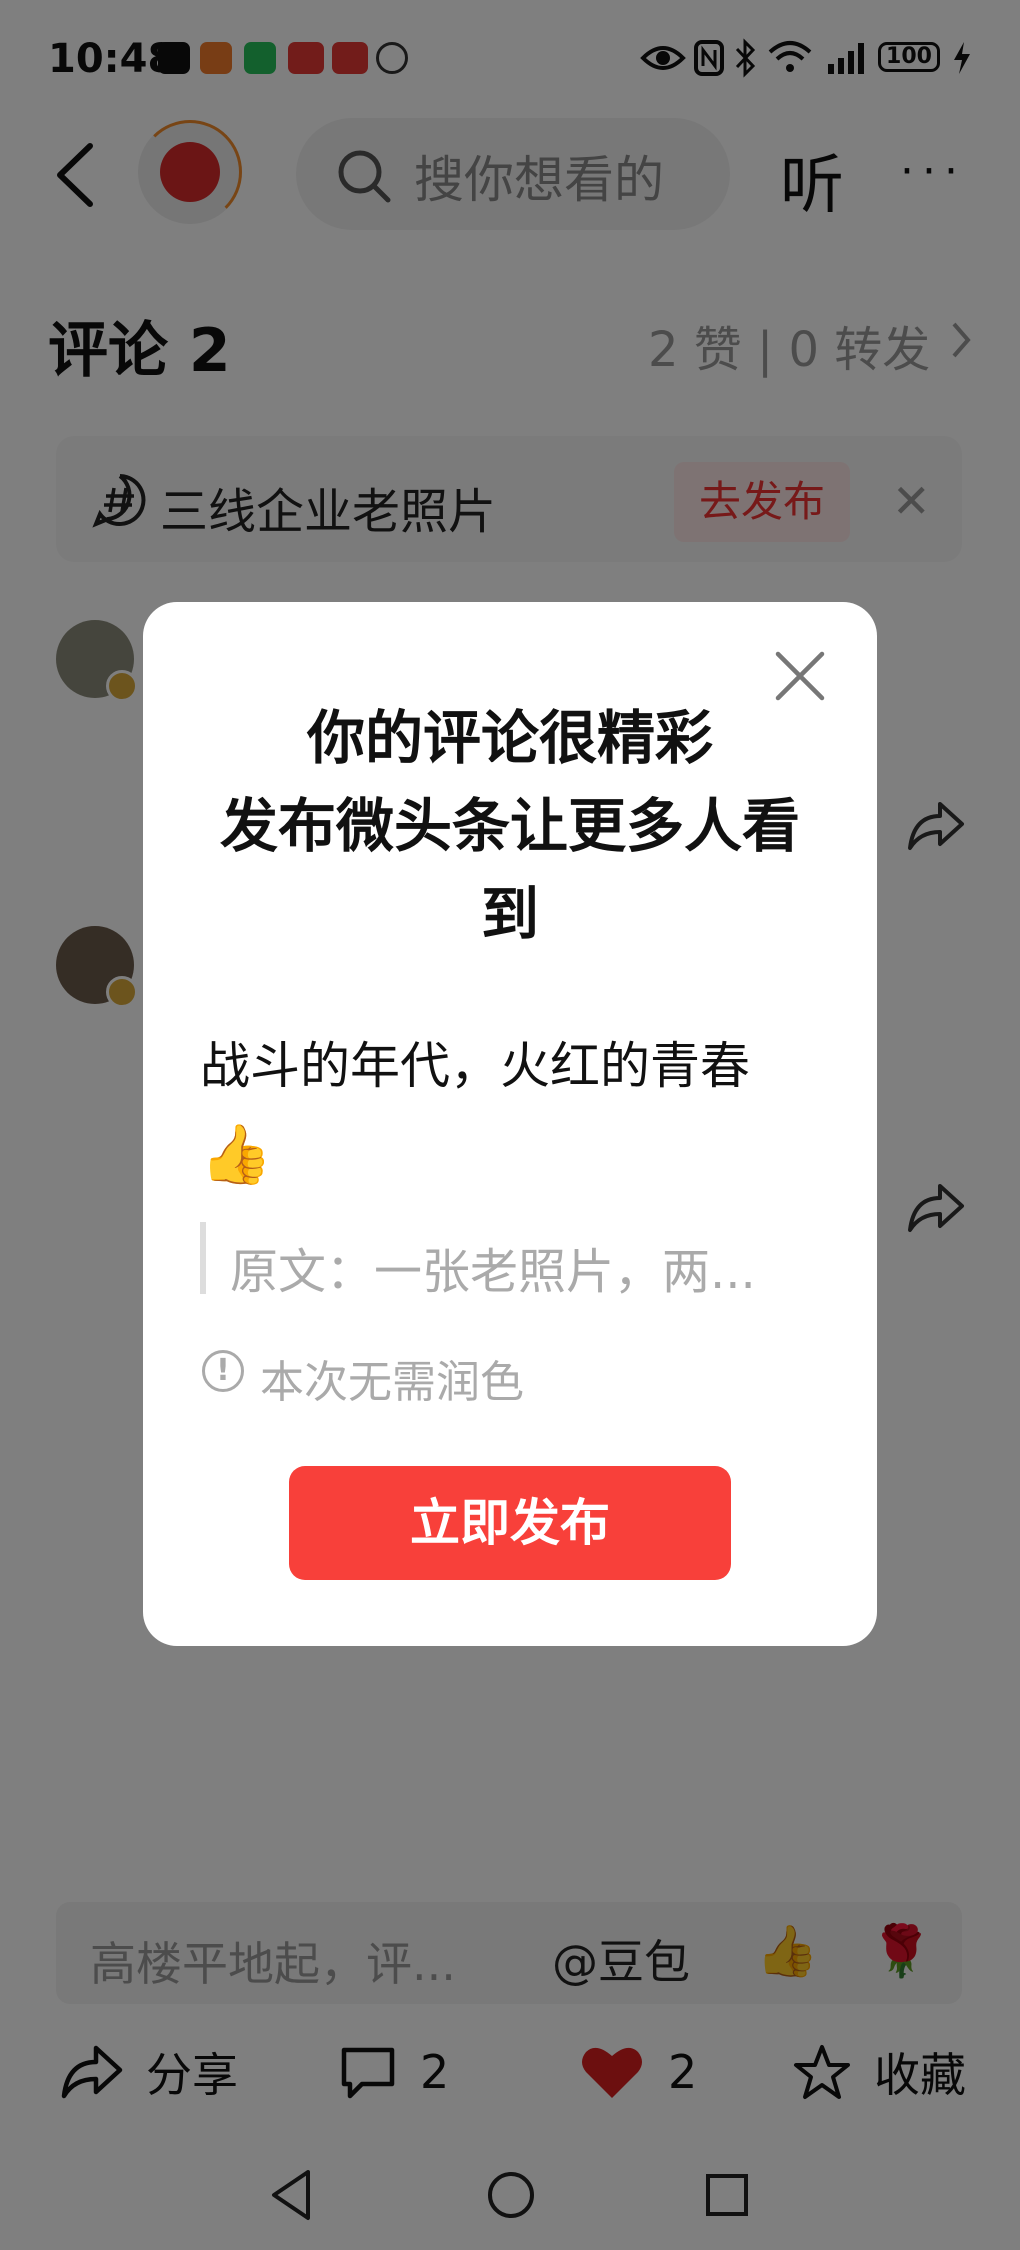 This screenshot has height=2250, width=1020. Describe the element at coordinates (509, 738) in the screenshot. I see `dialog-title-line1: 你的评论很精彩` at that location.